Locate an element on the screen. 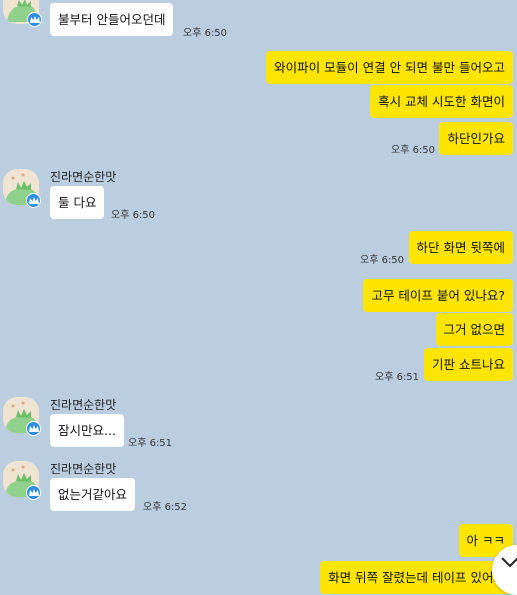 Image resolution: width=517 pixels, height=595 pixels. message-bubble: 와이파이 모듈이 연결 안 되면 불만 들어오고 is located at coordinates (389, 67).